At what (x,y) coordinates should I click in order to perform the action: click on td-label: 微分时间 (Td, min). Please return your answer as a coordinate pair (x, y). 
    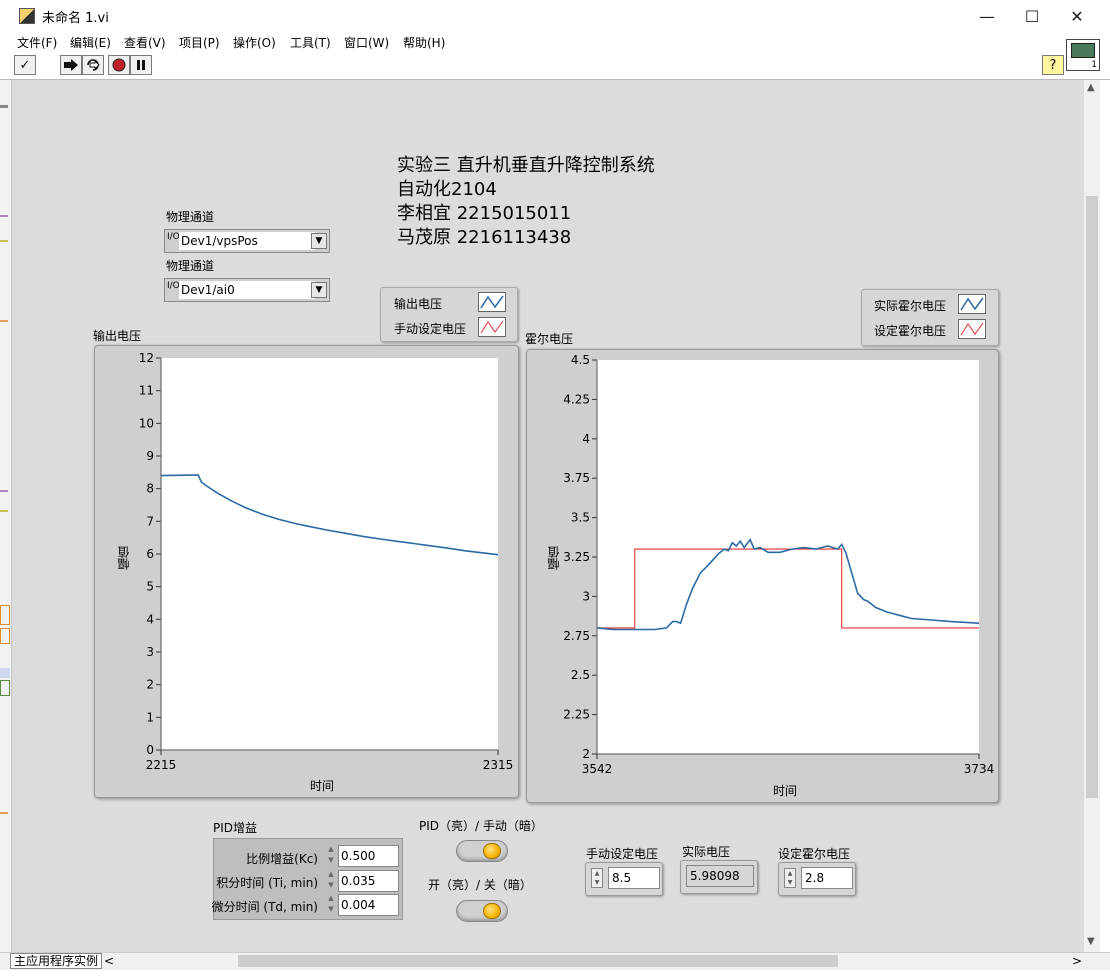
    Looking at the image, I should click on (264, 907).